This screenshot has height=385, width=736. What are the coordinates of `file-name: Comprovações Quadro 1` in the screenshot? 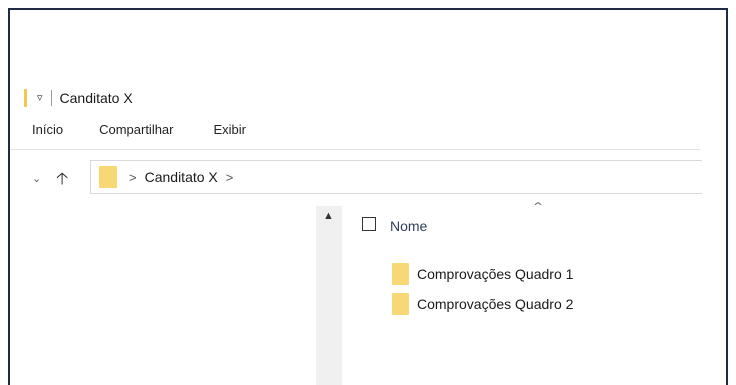 It's located at (495, 274).